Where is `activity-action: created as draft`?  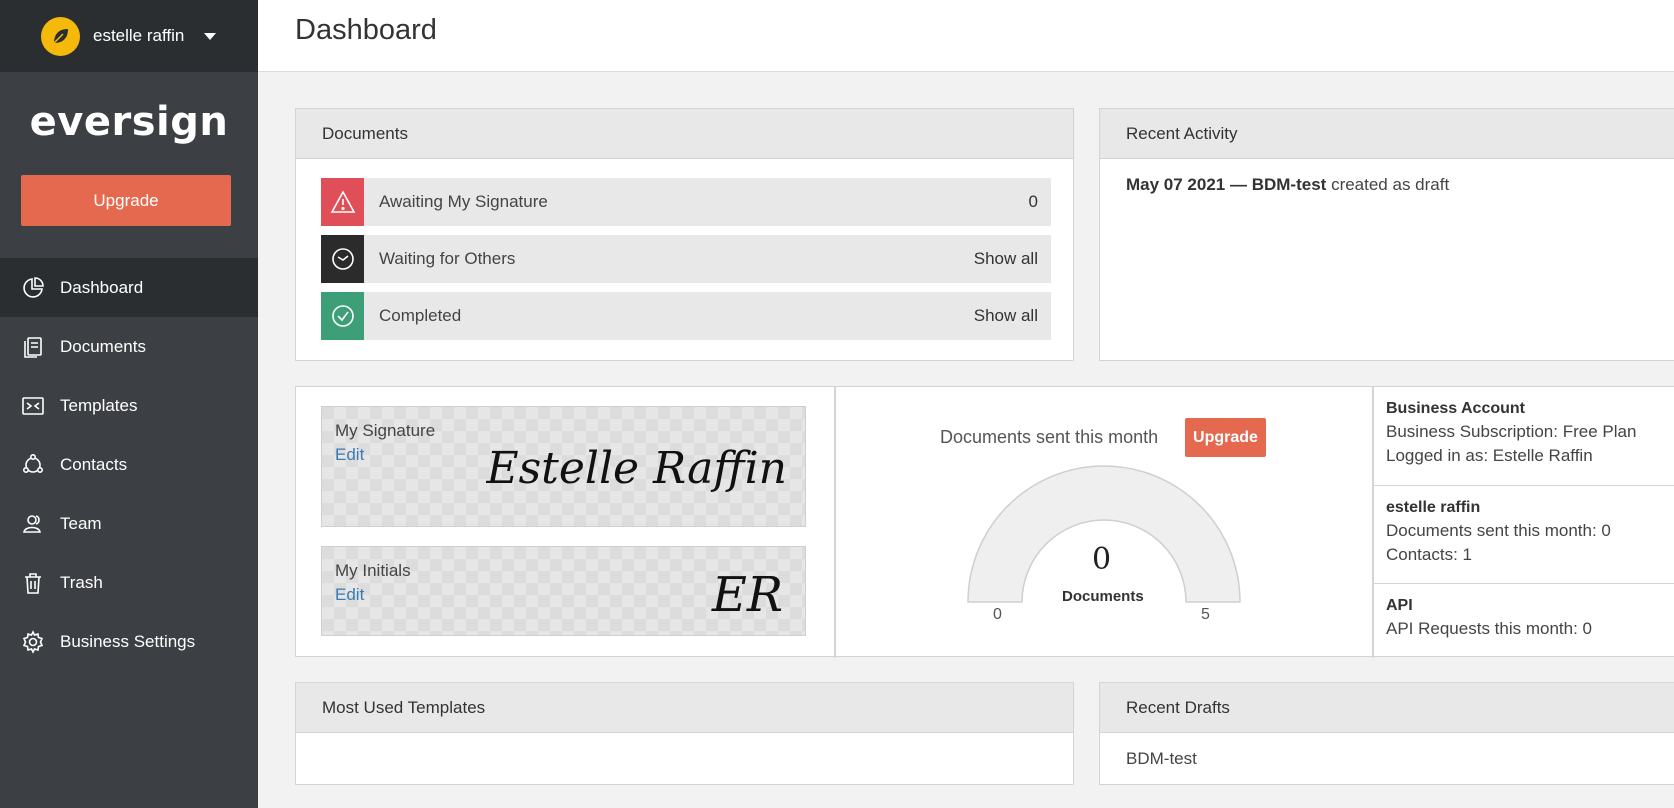
activity-action: created as draft is located at coordinates (1390, 184).